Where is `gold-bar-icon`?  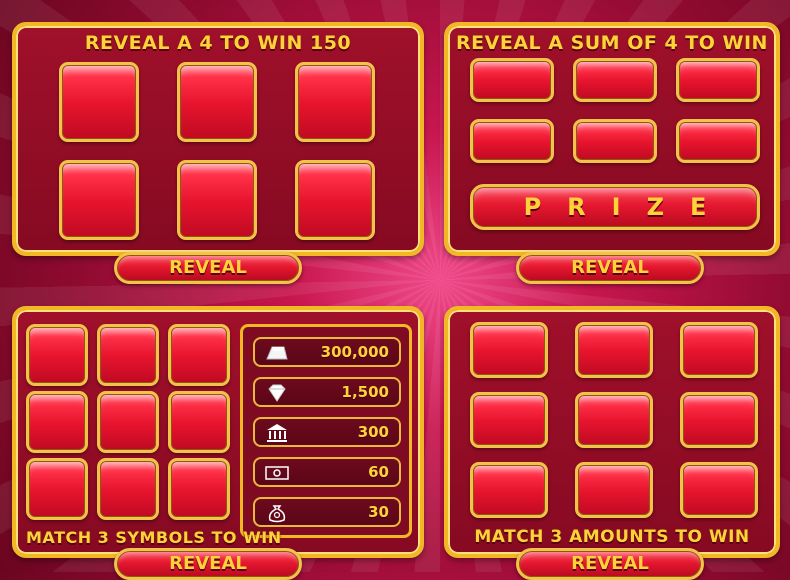 gold-bar-icon is located at coordinates (277, 353).